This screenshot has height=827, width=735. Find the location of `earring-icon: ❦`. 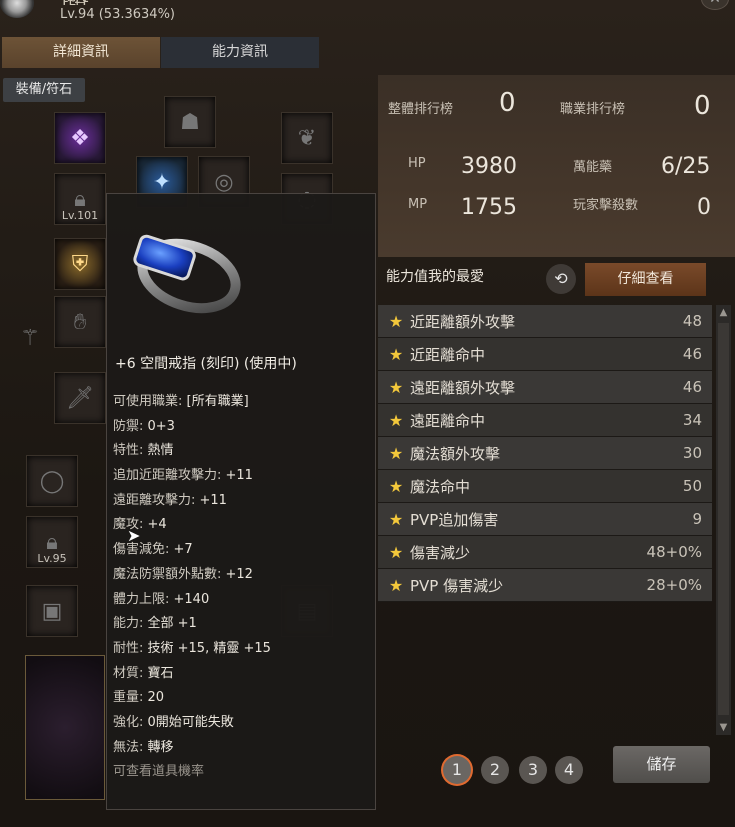

earring-icon: ❦ is located at coordinates (307, 138).